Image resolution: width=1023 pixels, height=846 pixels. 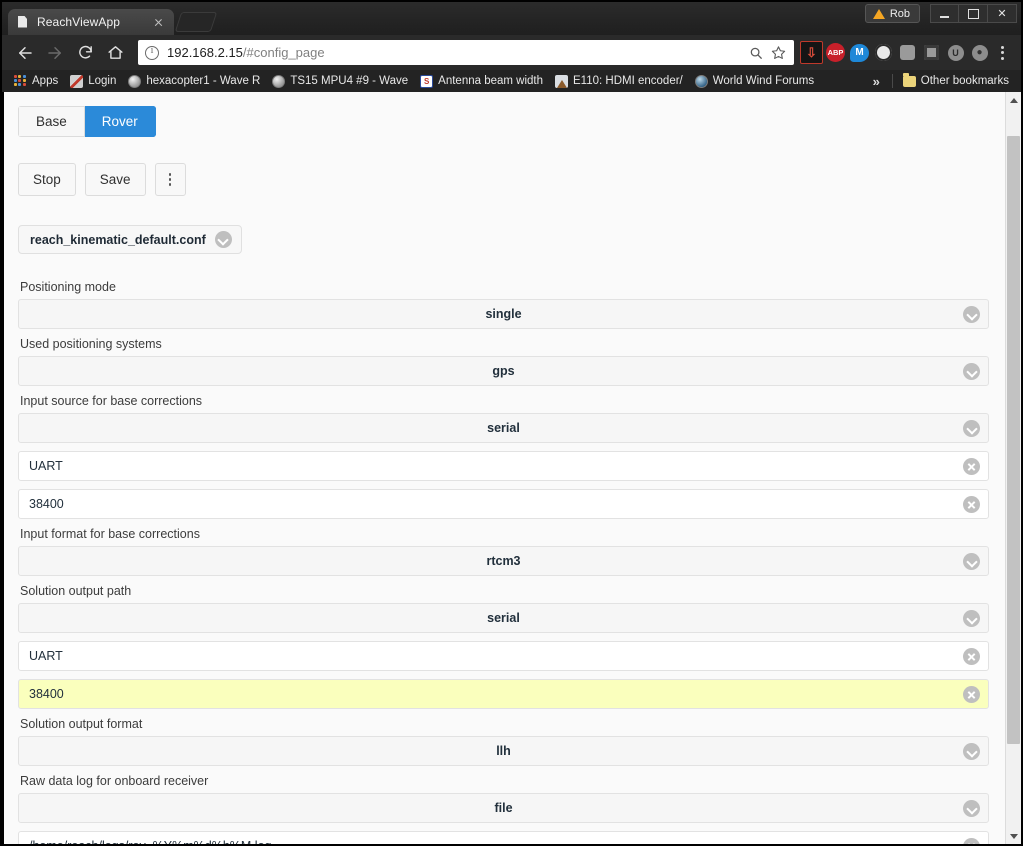 I want to click on apps-grid-icon, so click(x=20, y=81).